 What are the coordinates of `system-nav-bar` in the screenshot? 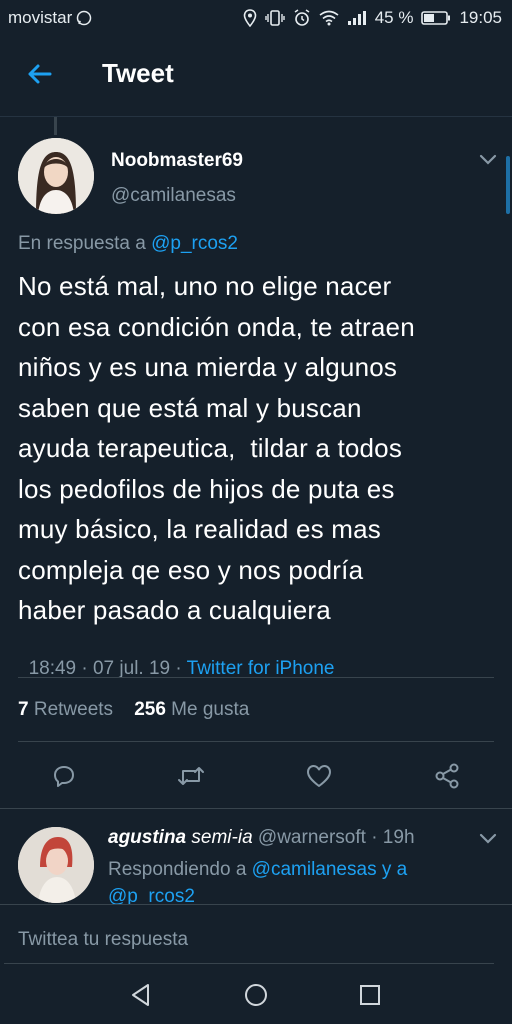 It's located at (256, 994).